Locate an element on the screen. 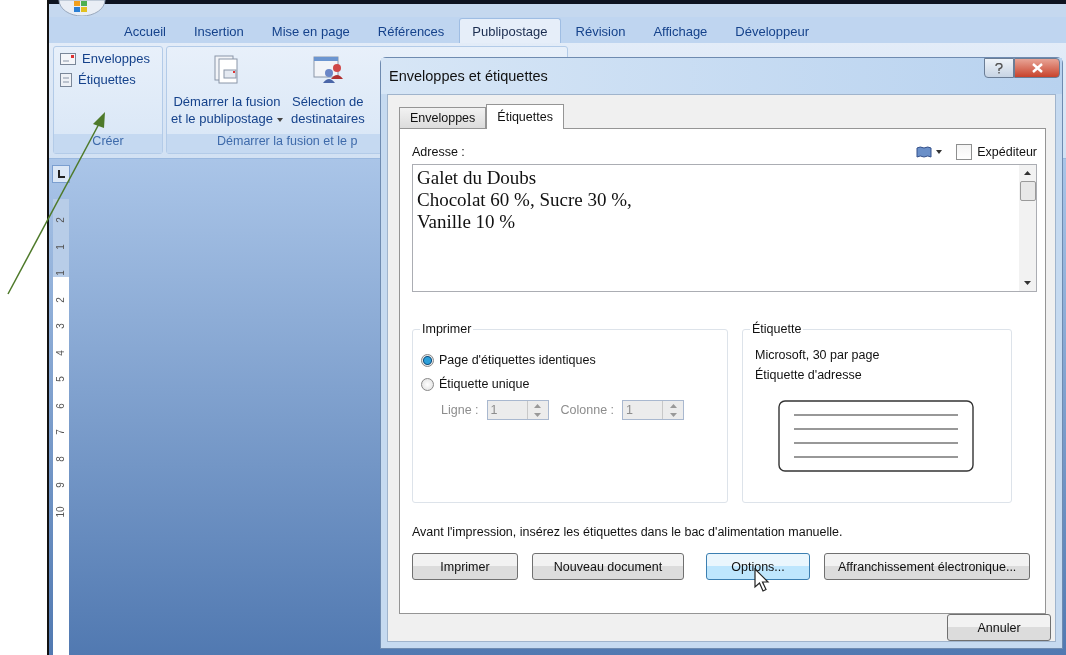  envelope-icon is located at coordinates (68, 58).